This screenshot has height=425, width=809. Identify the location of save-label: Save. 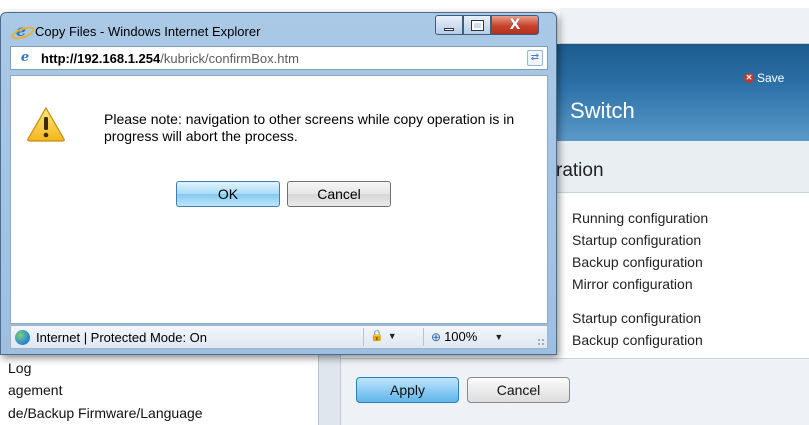
(771, 78).